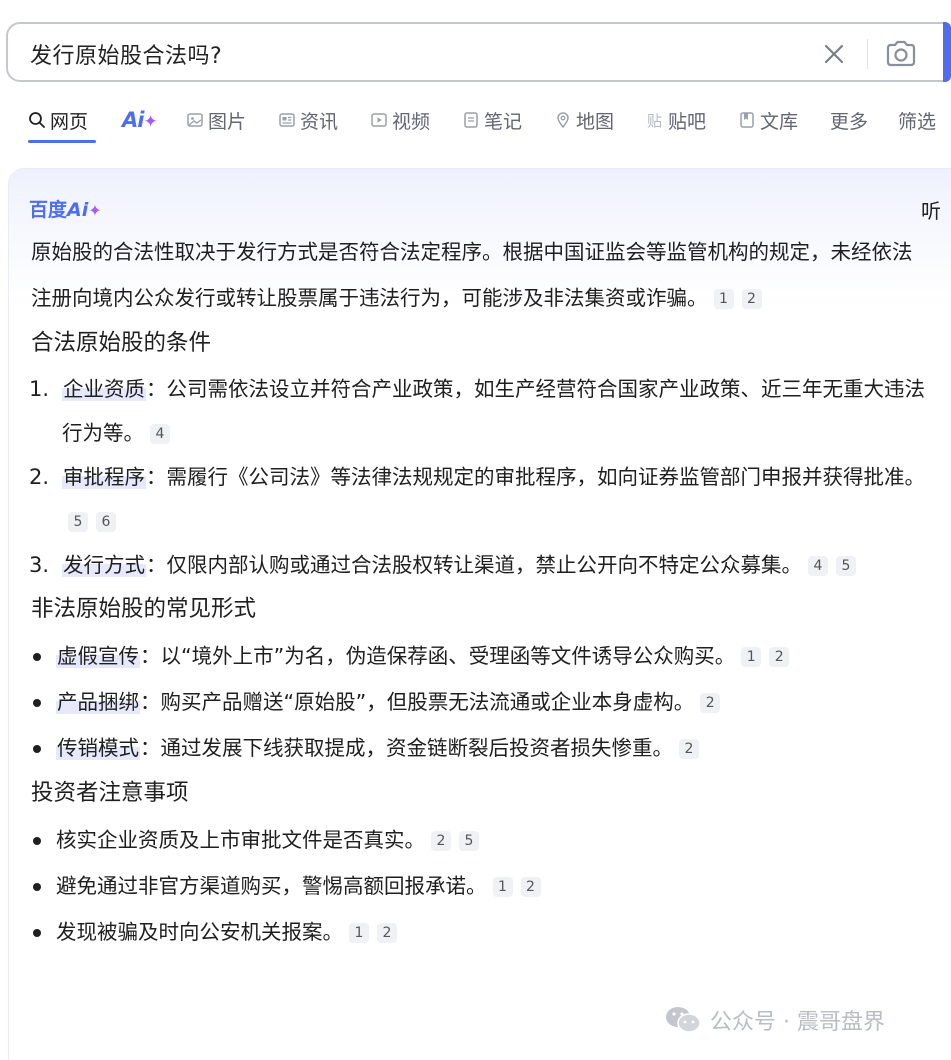 The width and height of the screenshot is (951, 1060). What do you see at coordinates (481, 886) in the screenshot?
I see `list-item: 避免通过非官方渠道购买，警惕高额回报承诺。 1 2` at bounding box center [481, 886].